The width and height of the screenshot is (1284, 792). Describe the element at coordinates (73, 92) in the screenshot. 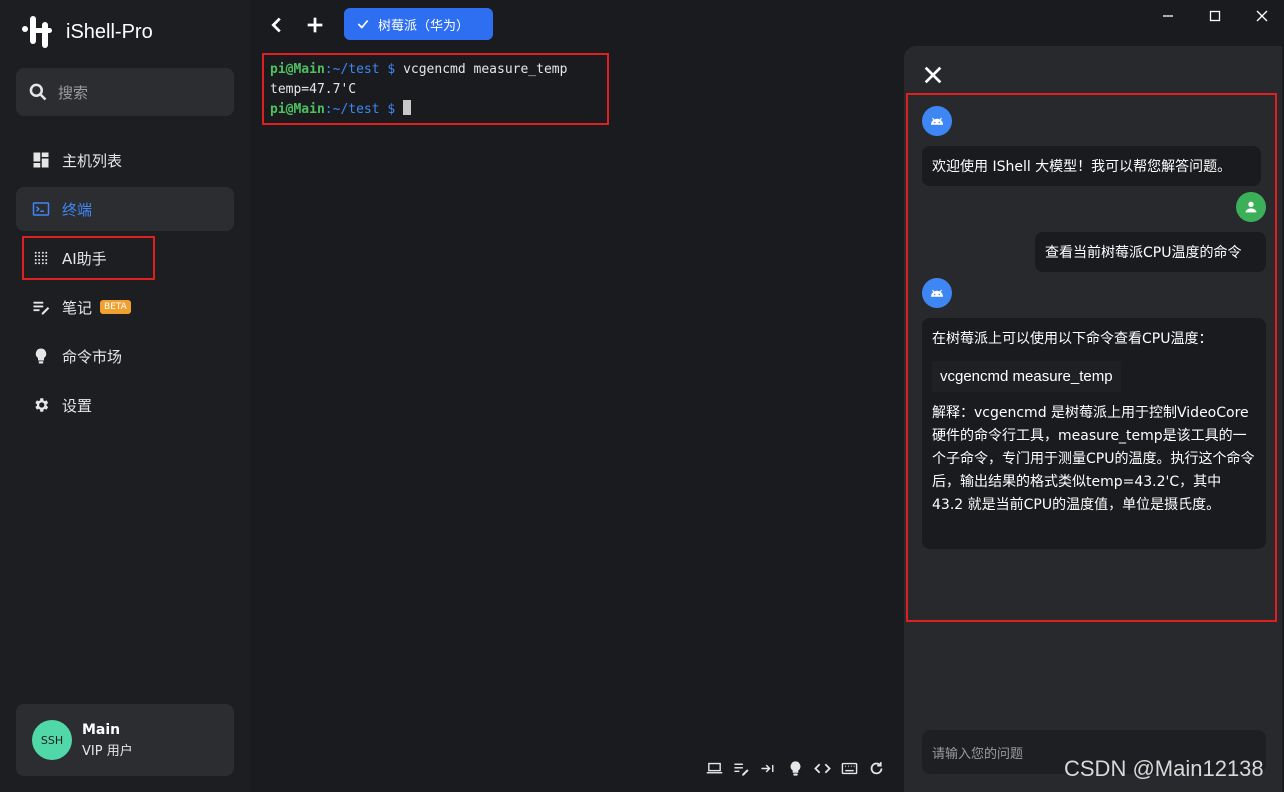

I see `search-placeholder: 搜索` at that location.